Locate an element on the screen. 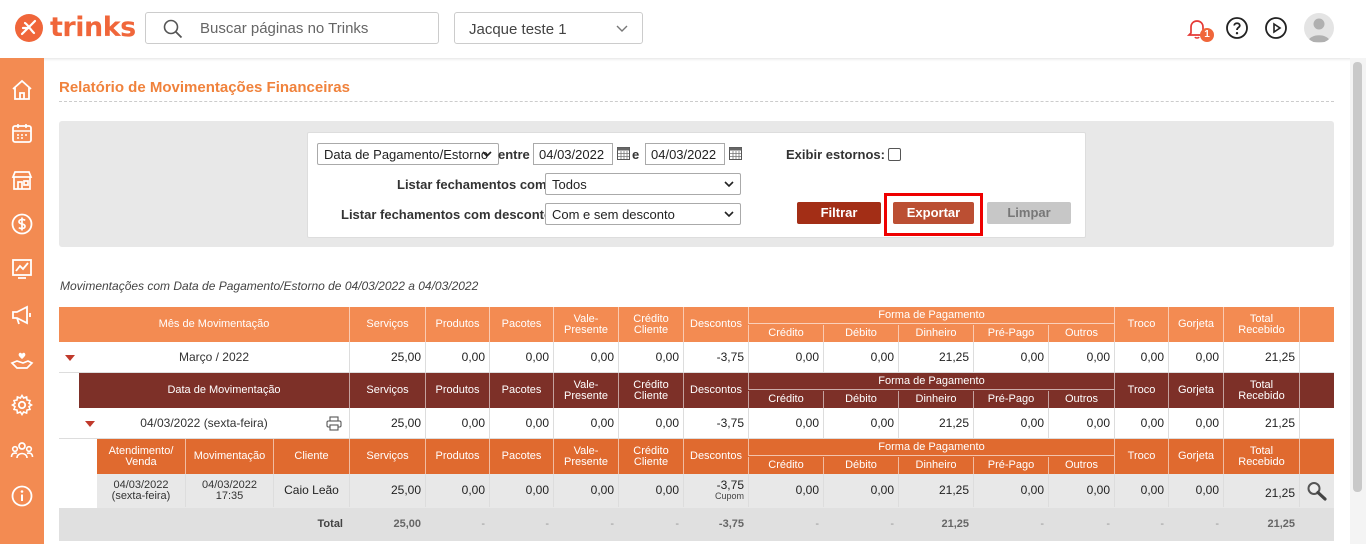  total-label: Total is located at coordinates (330, 524).